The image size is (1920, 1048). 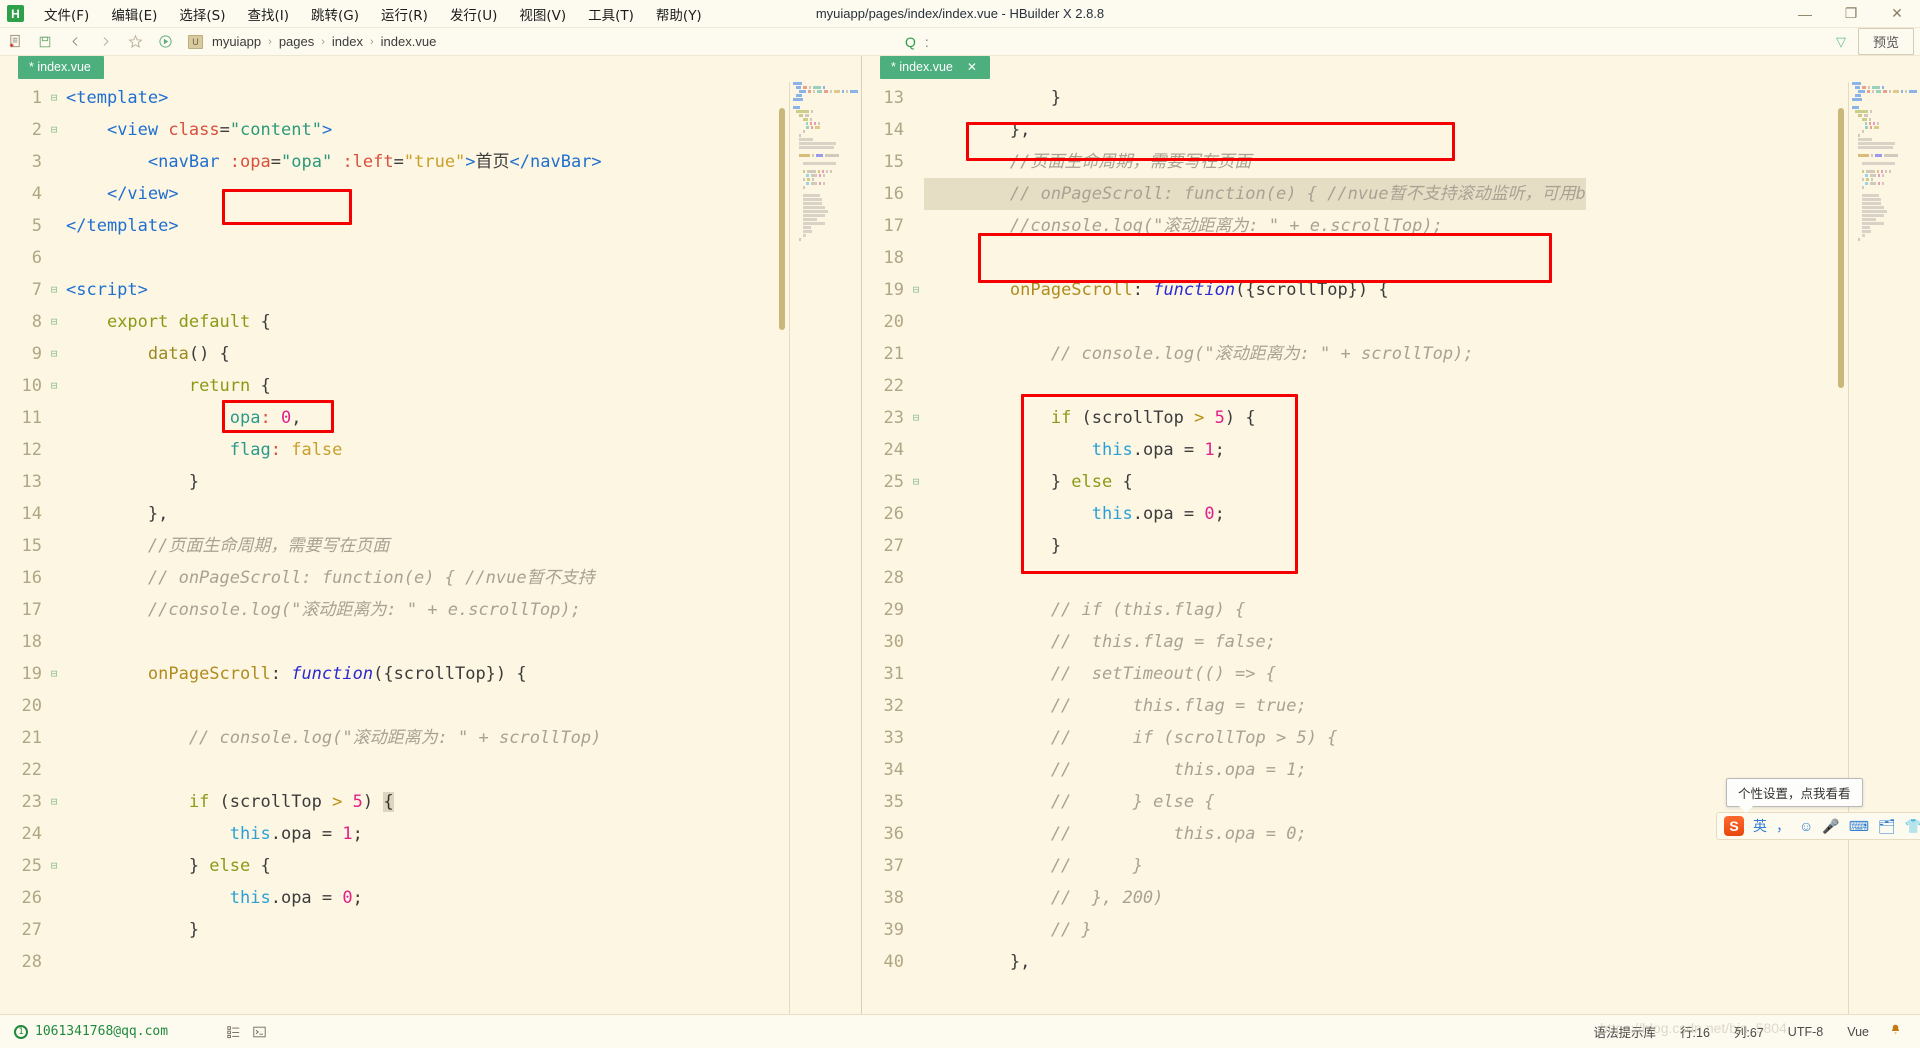 I want to click on tab-index-vue-right: * index.vue ✕, so click(x=935, y=67).